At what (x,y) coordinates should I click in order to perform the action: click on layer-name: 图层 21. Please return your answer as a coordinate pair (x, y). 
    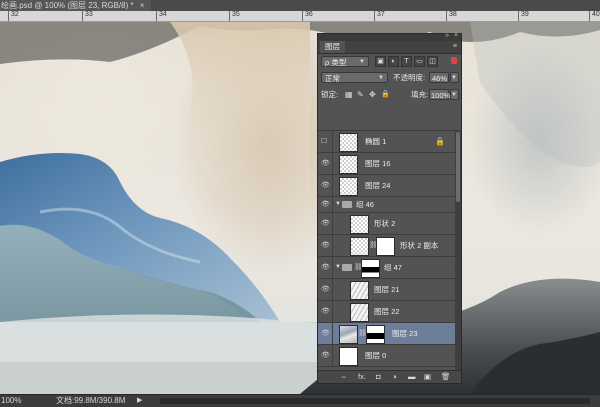
    Looking at the image, I should click on (386, 289).